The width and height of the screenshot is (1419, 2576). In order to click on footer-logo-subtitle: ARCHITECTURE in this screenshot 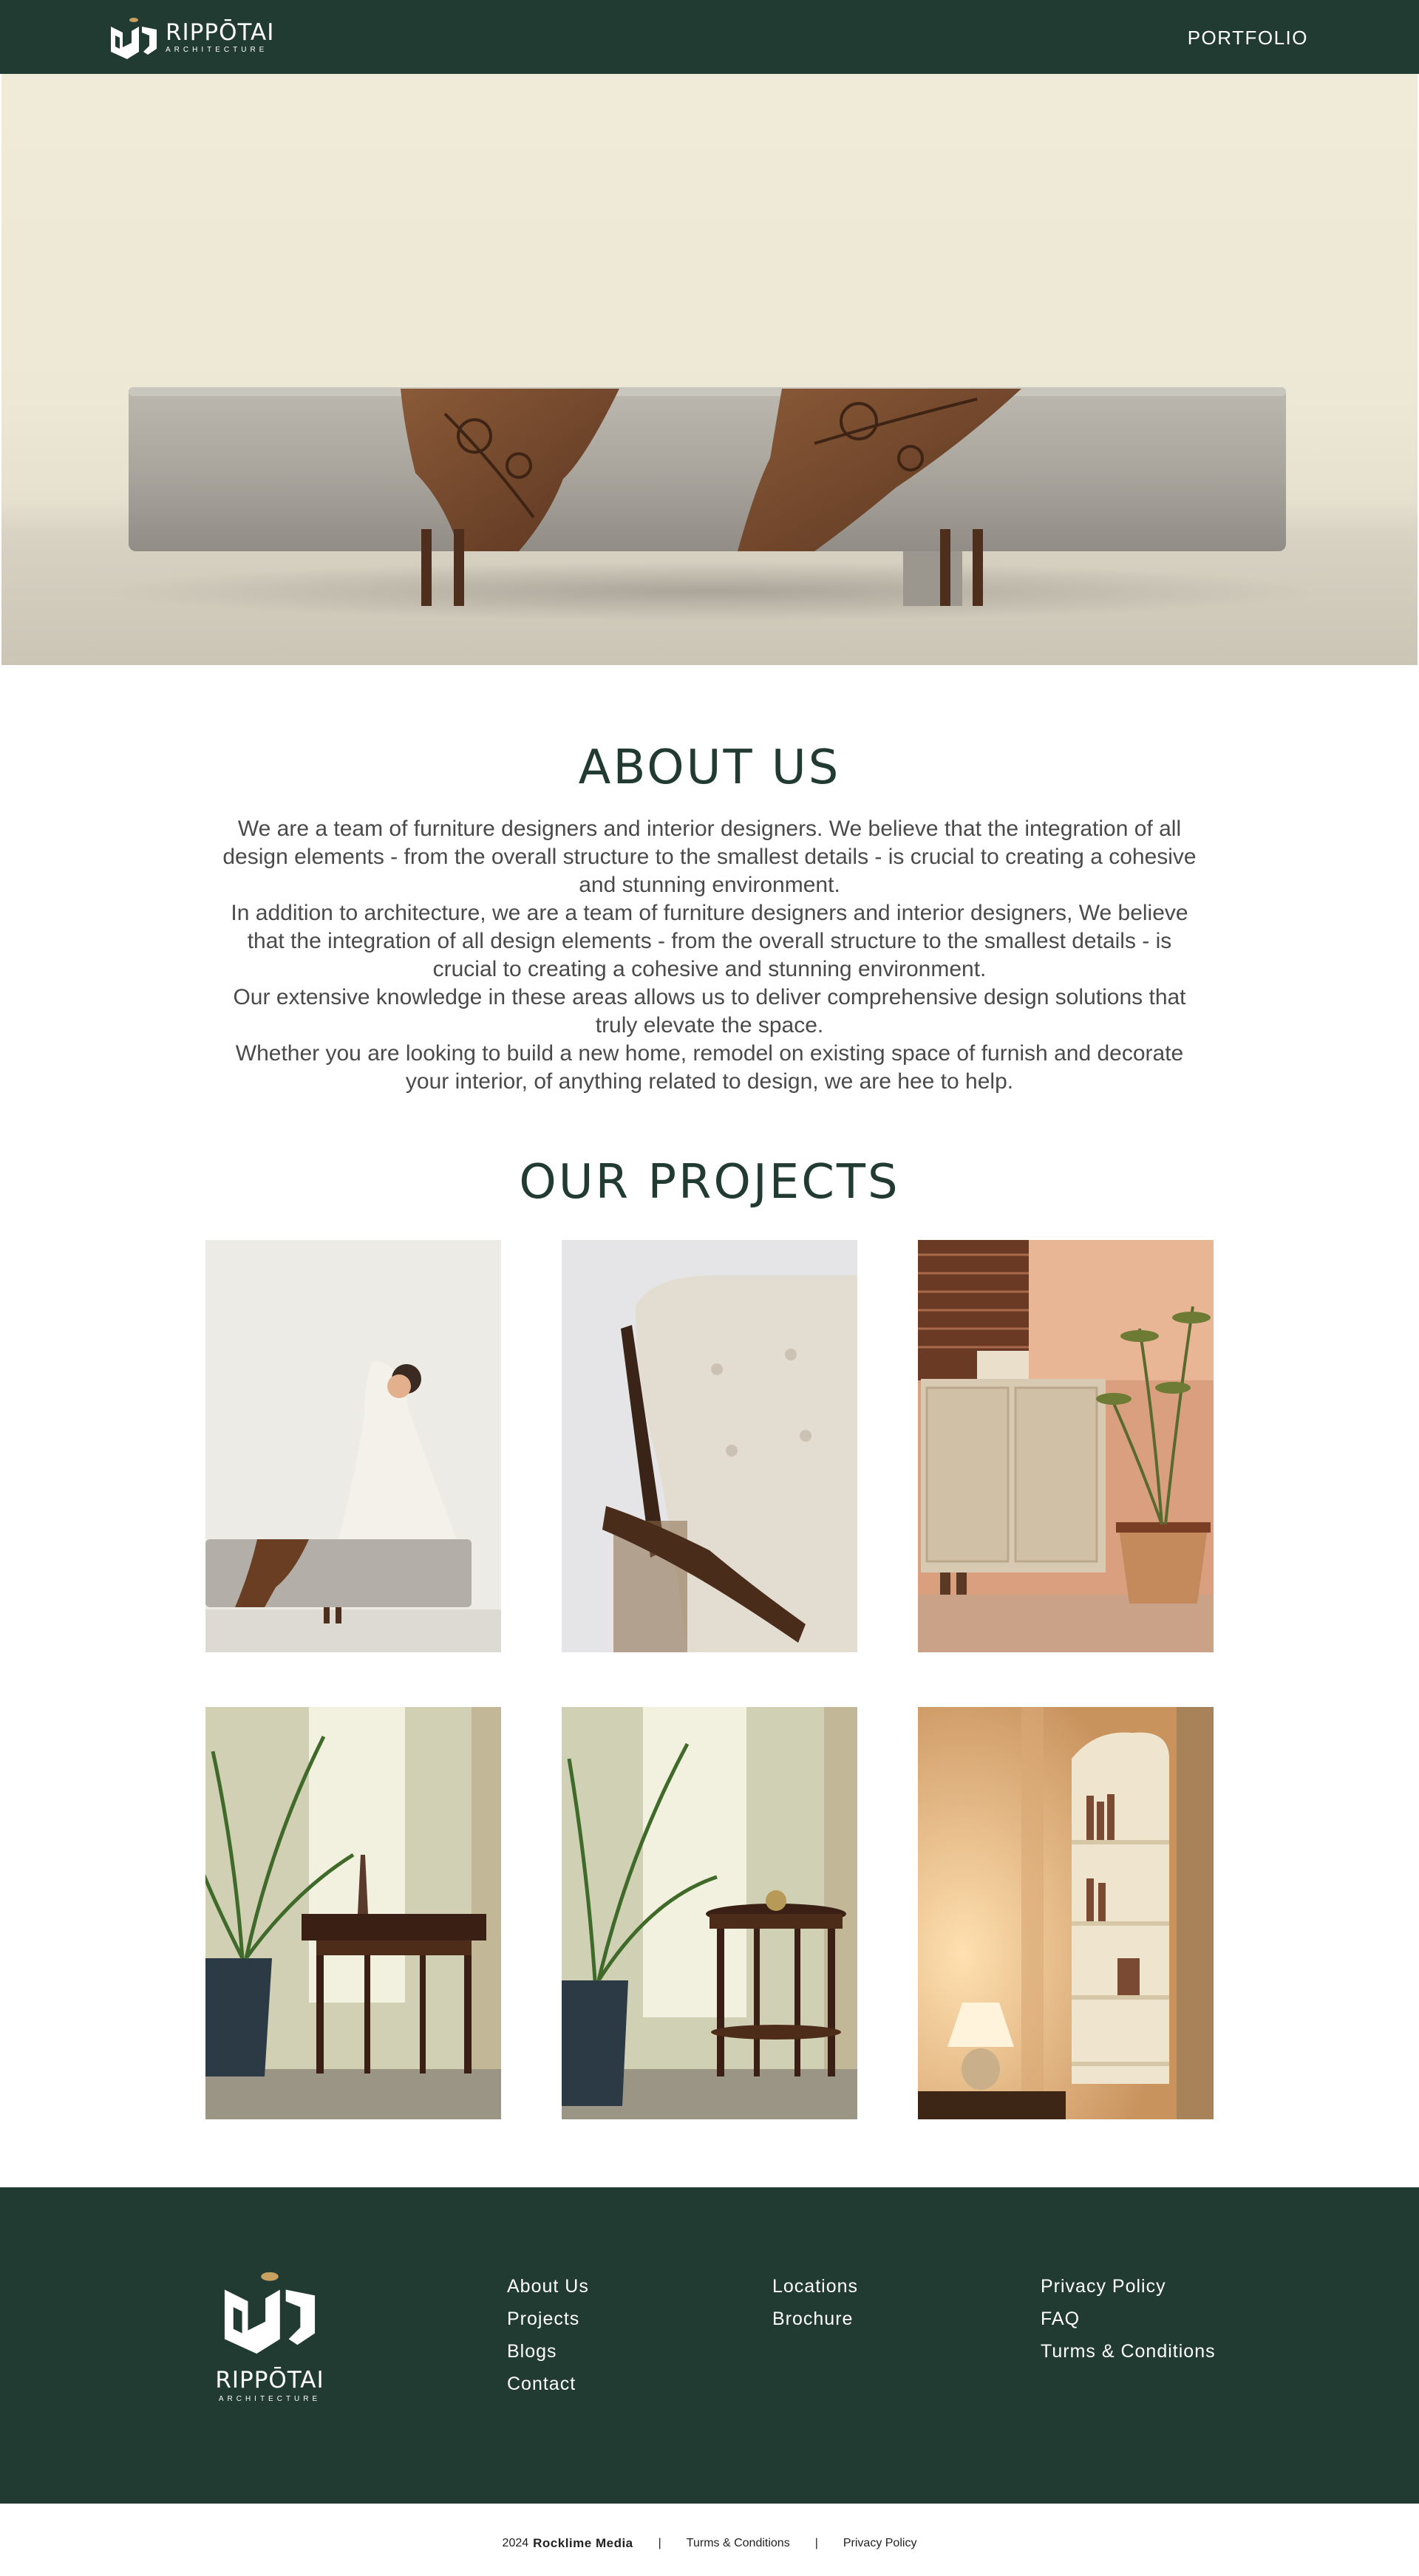, I will do `click(269, 2399)`.